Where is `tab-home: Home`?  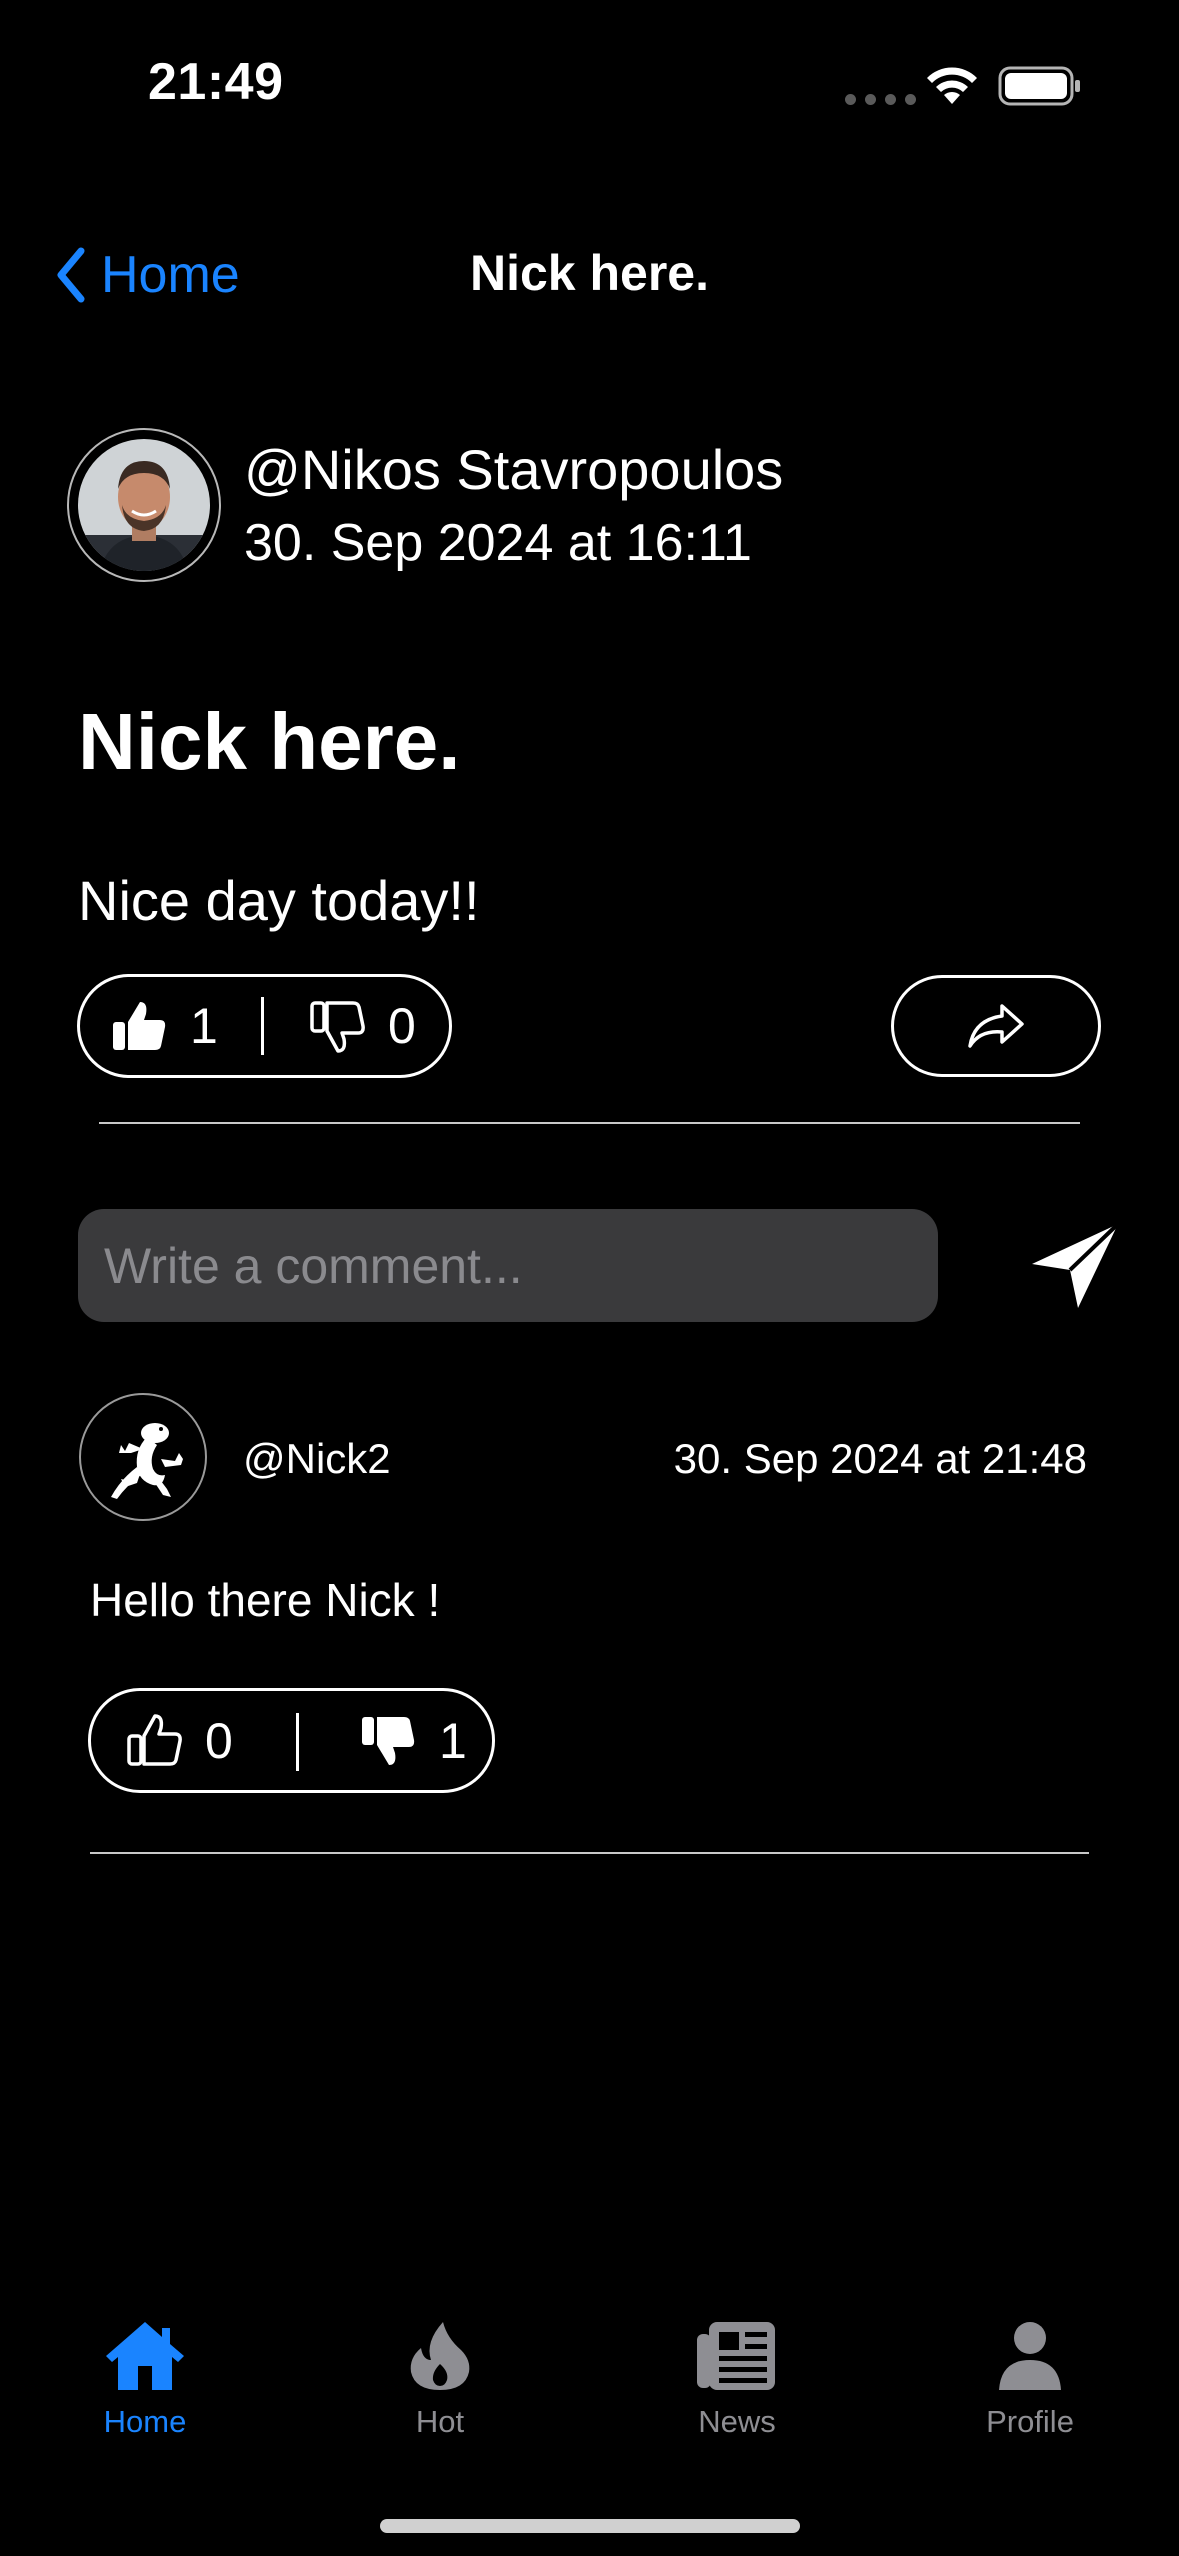 tab-home: Home is located at coordinates (145, 2380).